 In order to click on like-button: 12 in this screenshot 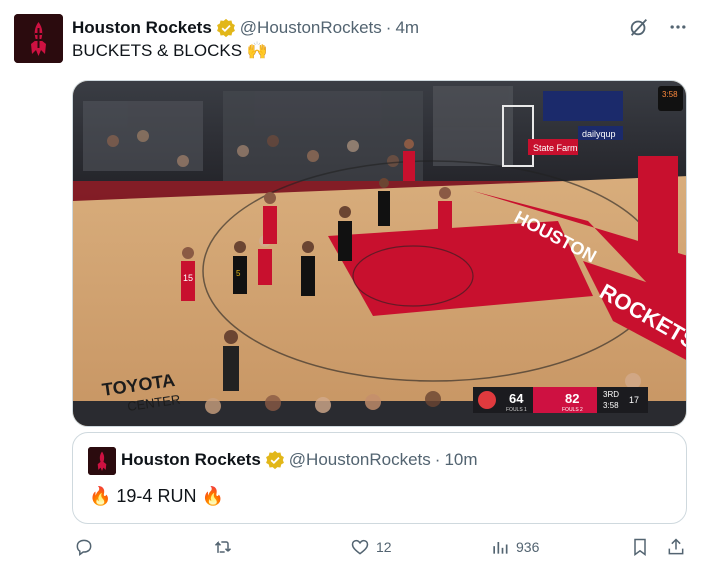, I will do `click(371, 547)`.